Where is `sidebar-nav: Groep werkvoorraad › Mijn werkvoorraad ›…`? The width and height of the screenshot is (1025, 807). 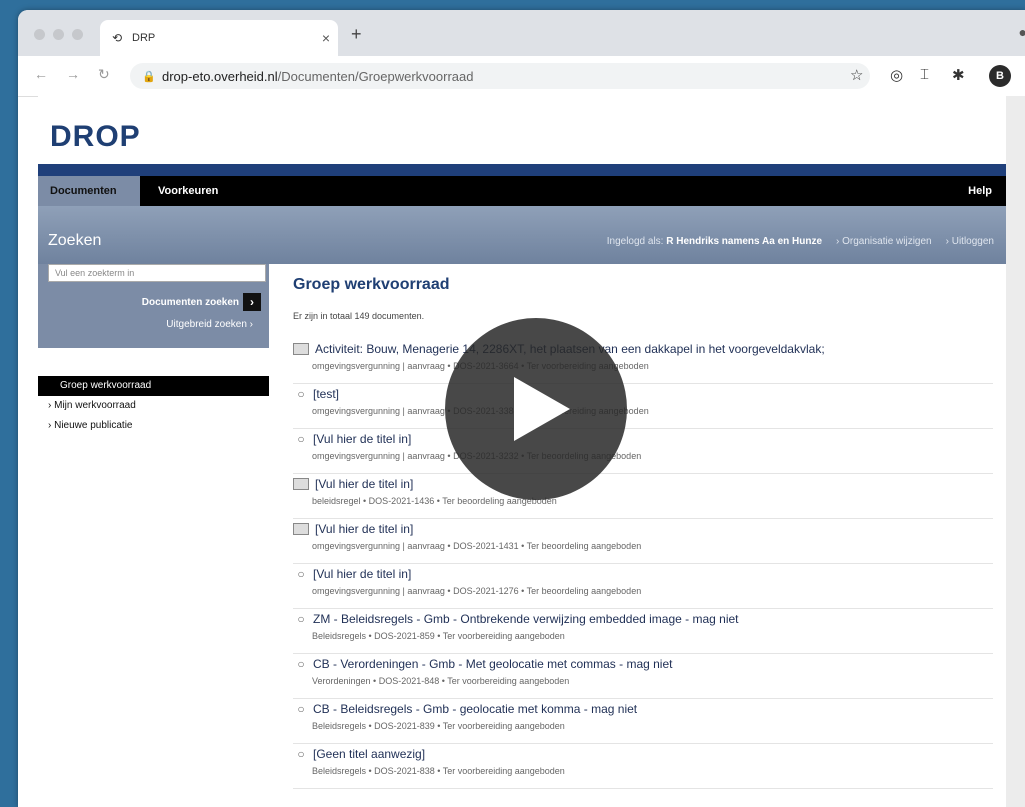 sidebar-nav: Groep werkvoorraad › Mijn werkvoorraad ›… is located at coordinates (153, 406).